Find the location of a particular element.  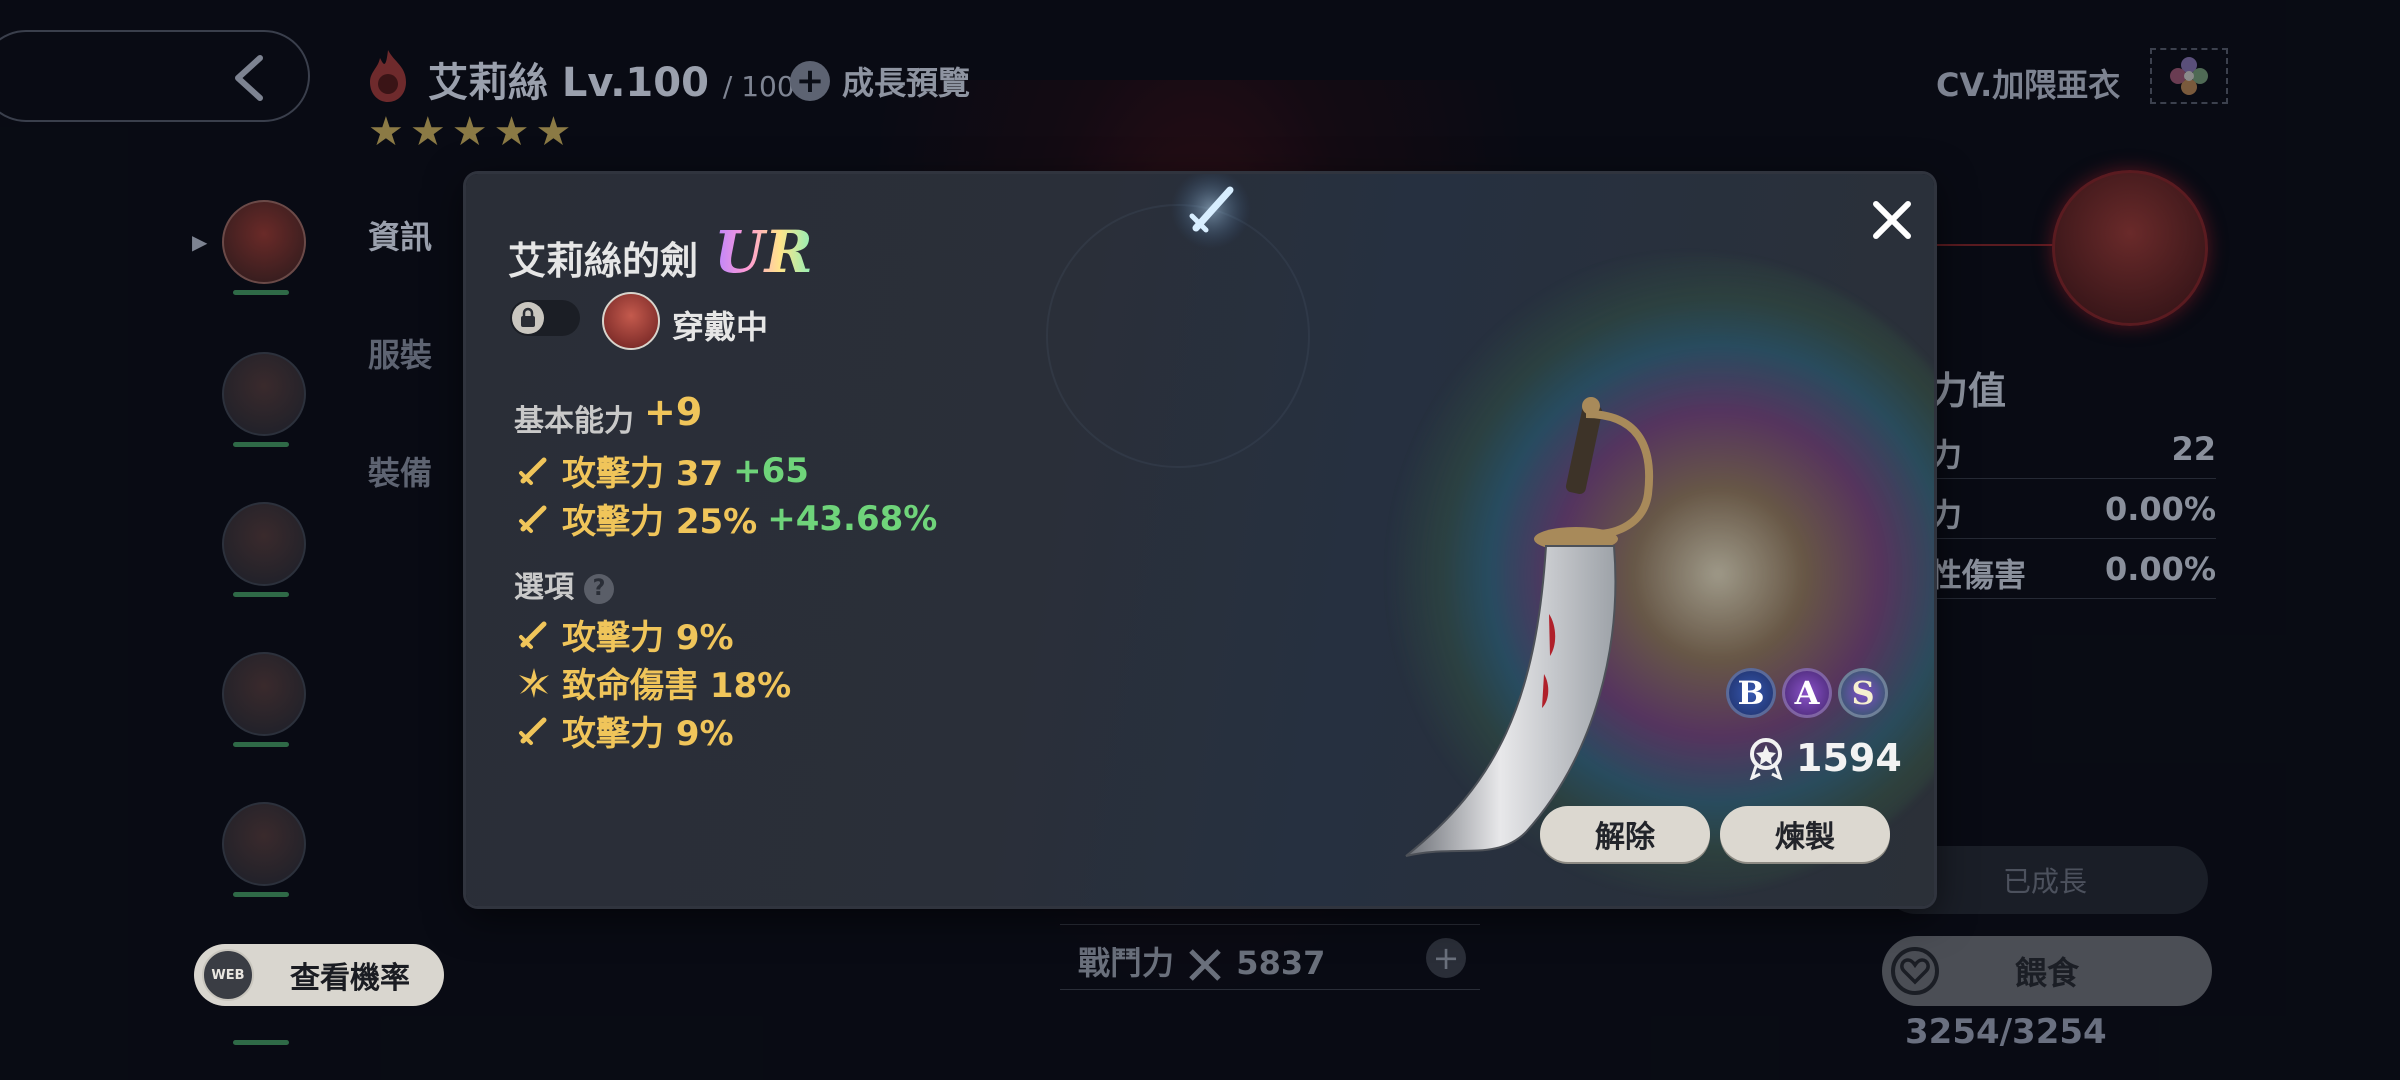

stat-label: 性傷害 is located at coordinates (1978, 575).